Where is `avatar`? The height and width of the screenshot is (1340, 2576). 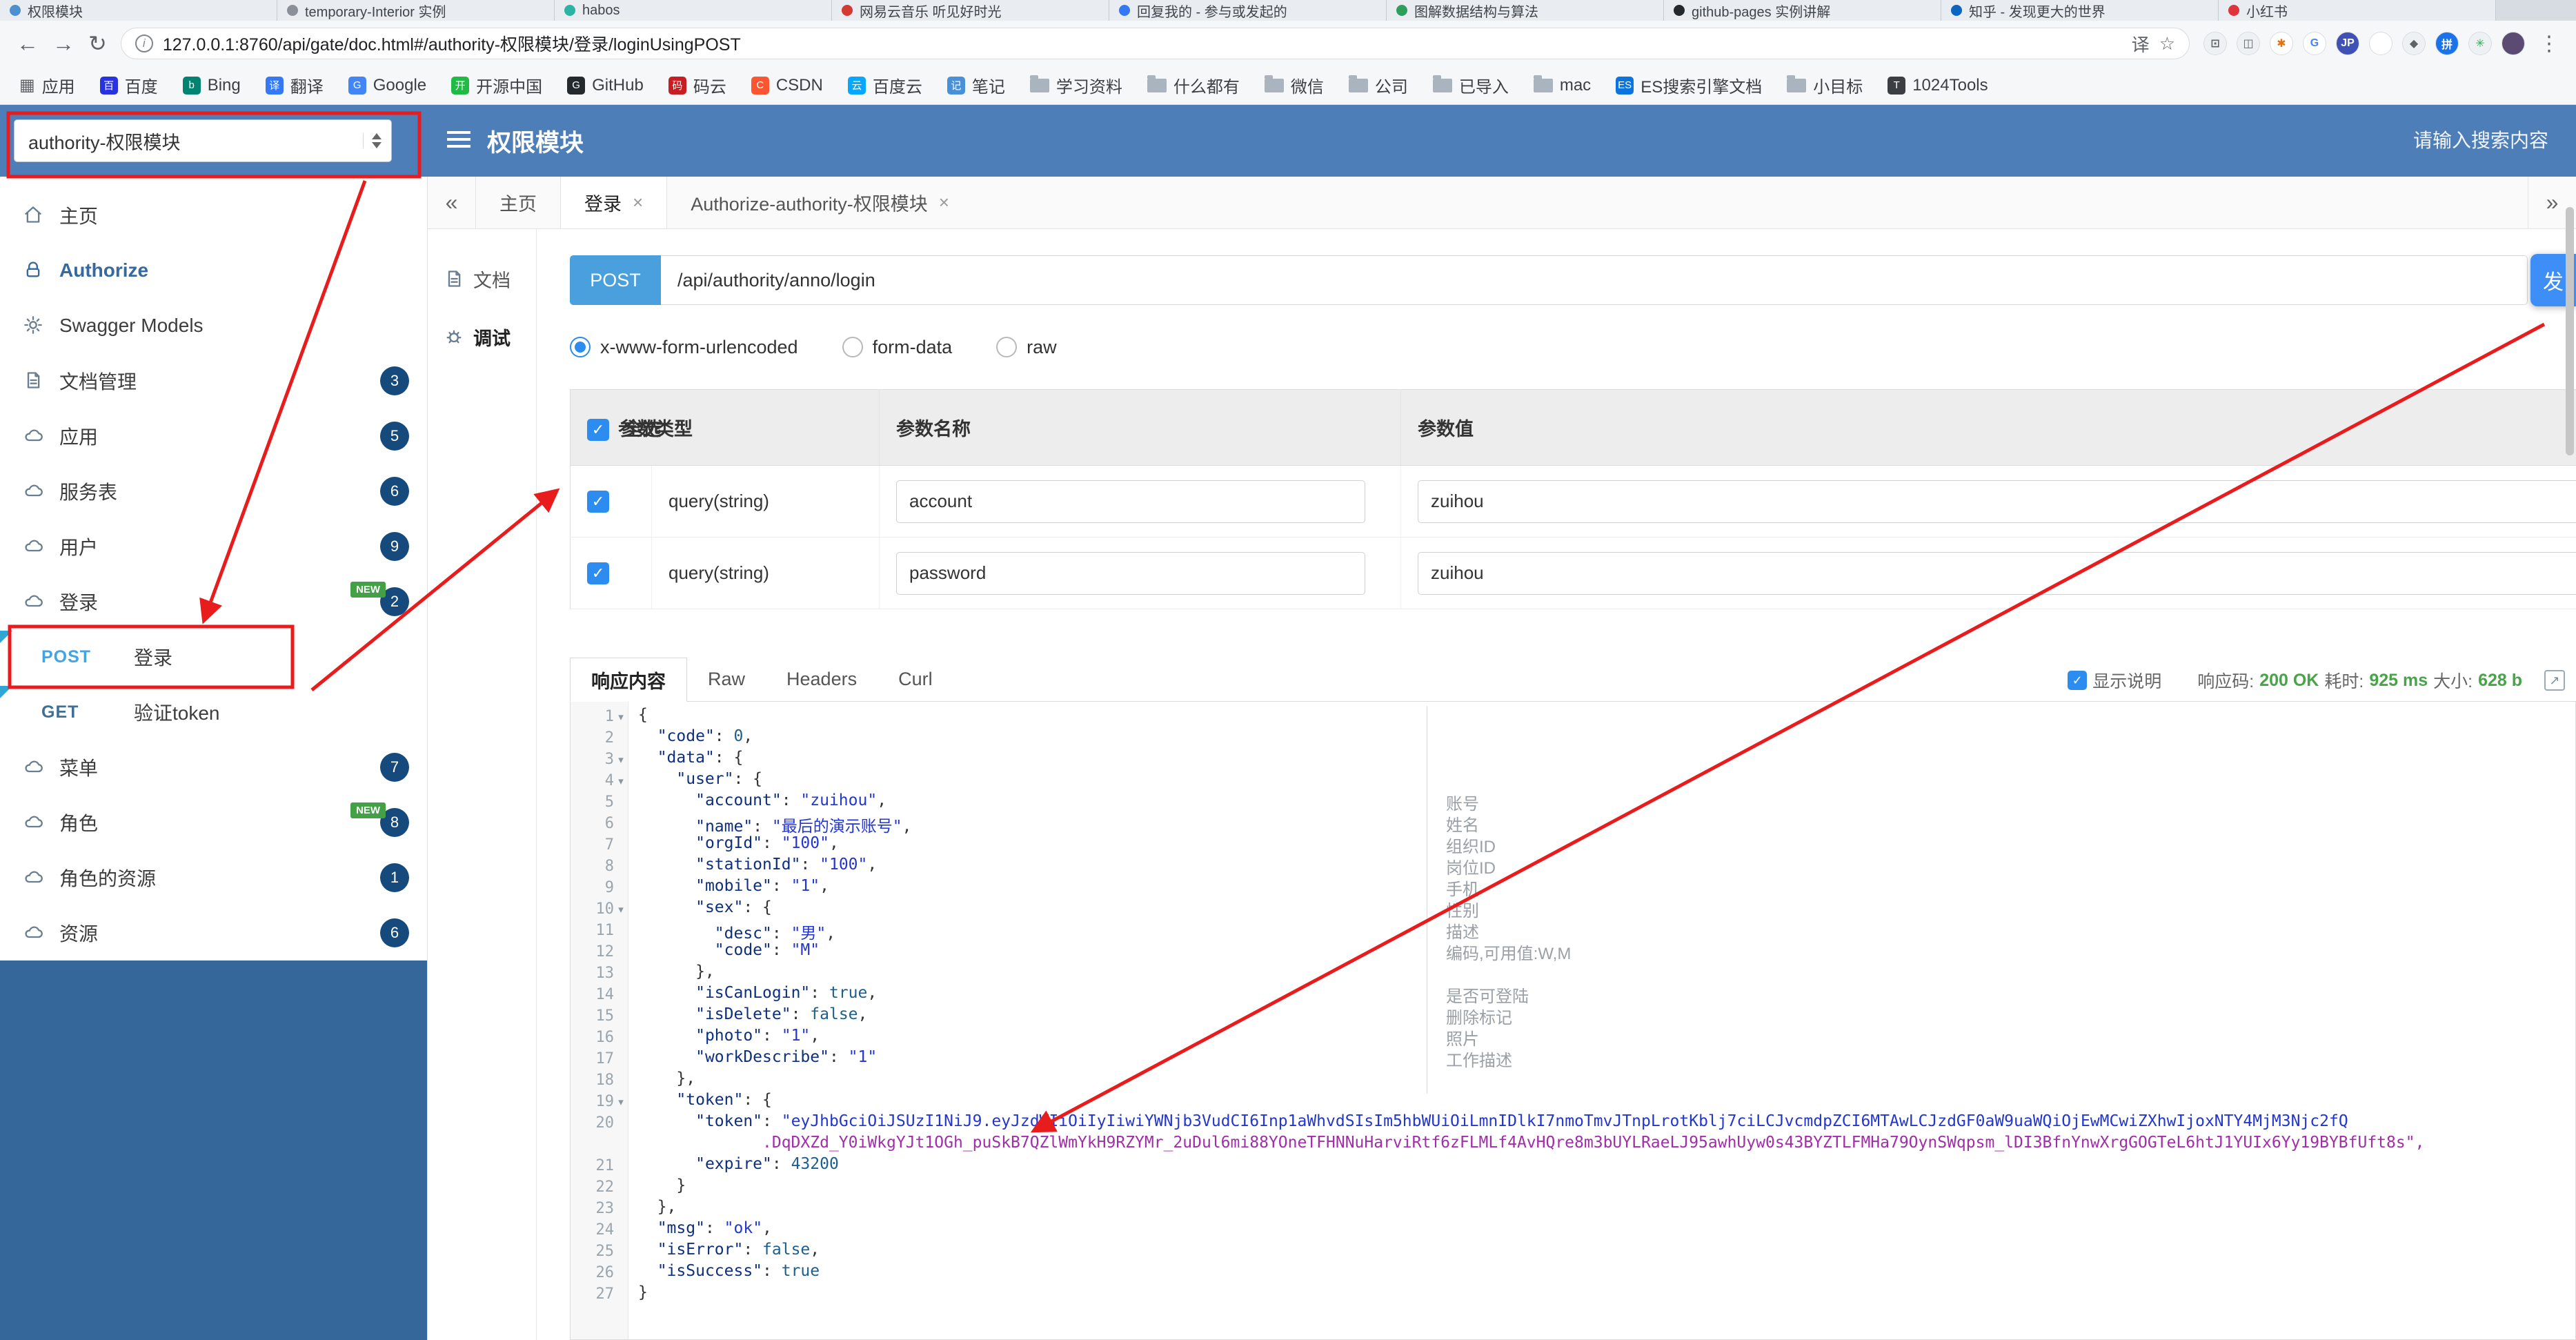
avatar is located at coordinates (2513, 43).